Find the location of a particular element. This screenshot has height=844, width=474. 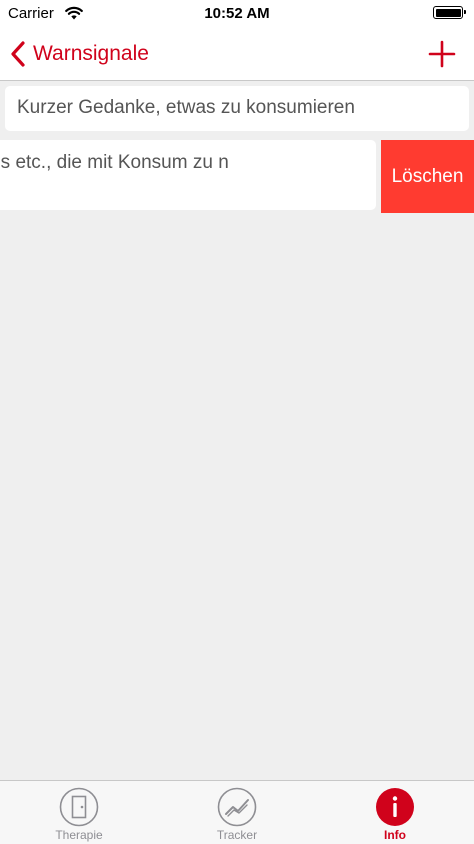

tab-therapie: Therapie is located at coordinates (79, 812).